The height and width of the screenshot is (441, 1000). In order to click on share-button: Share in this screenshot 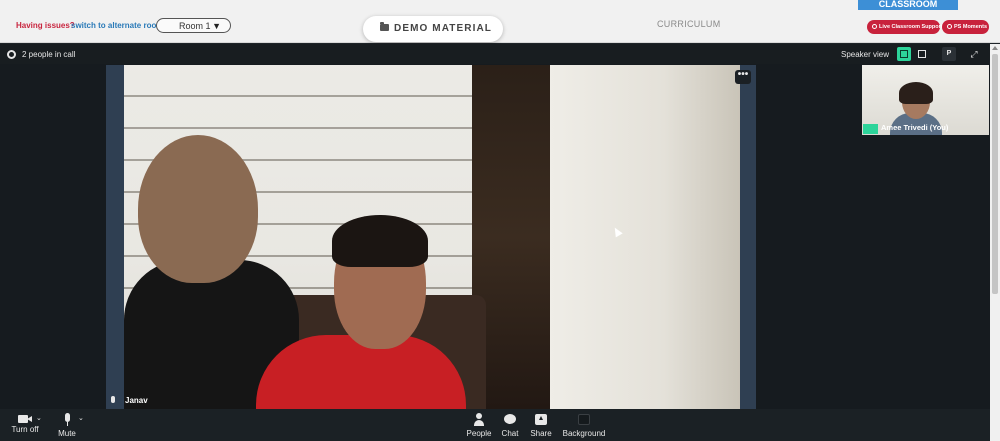, I will do `click(541, 425)`.